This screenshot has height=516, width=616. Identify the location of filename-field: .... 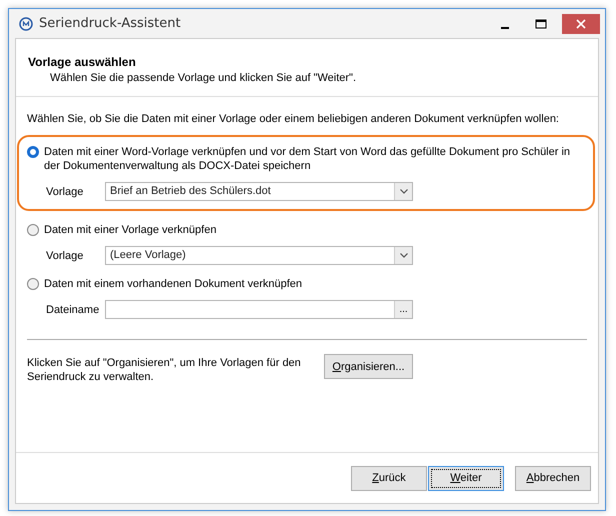
(259, 309).